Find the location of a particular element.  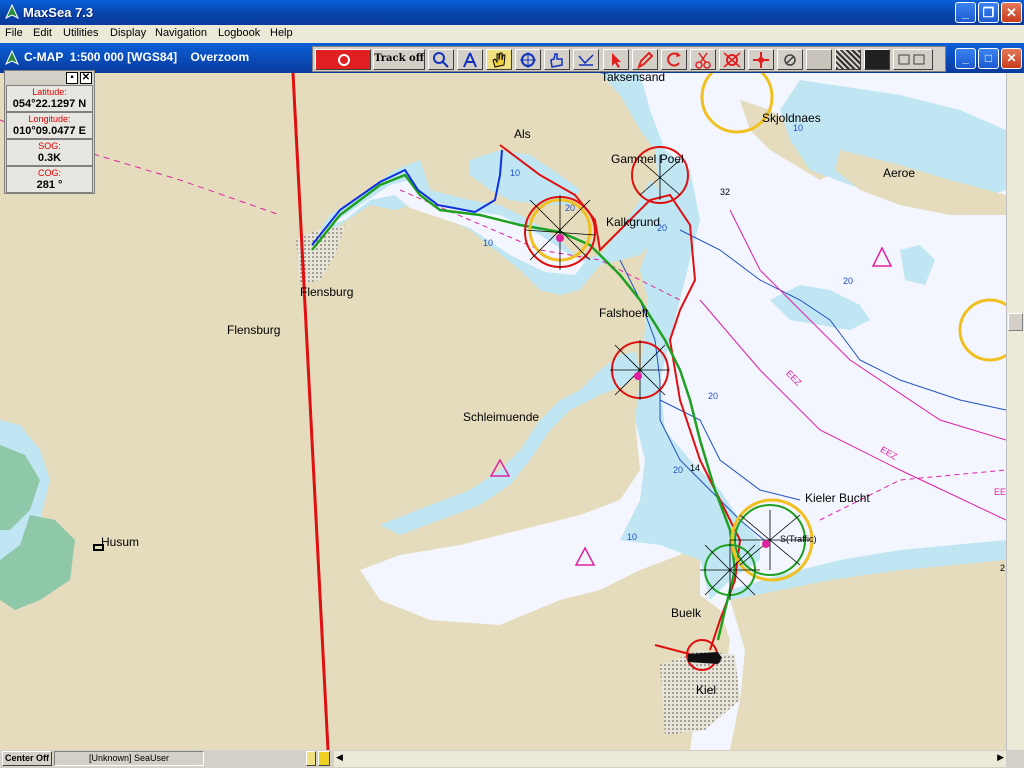

maxsea-logo-icon is located at coordinates (12, 12).